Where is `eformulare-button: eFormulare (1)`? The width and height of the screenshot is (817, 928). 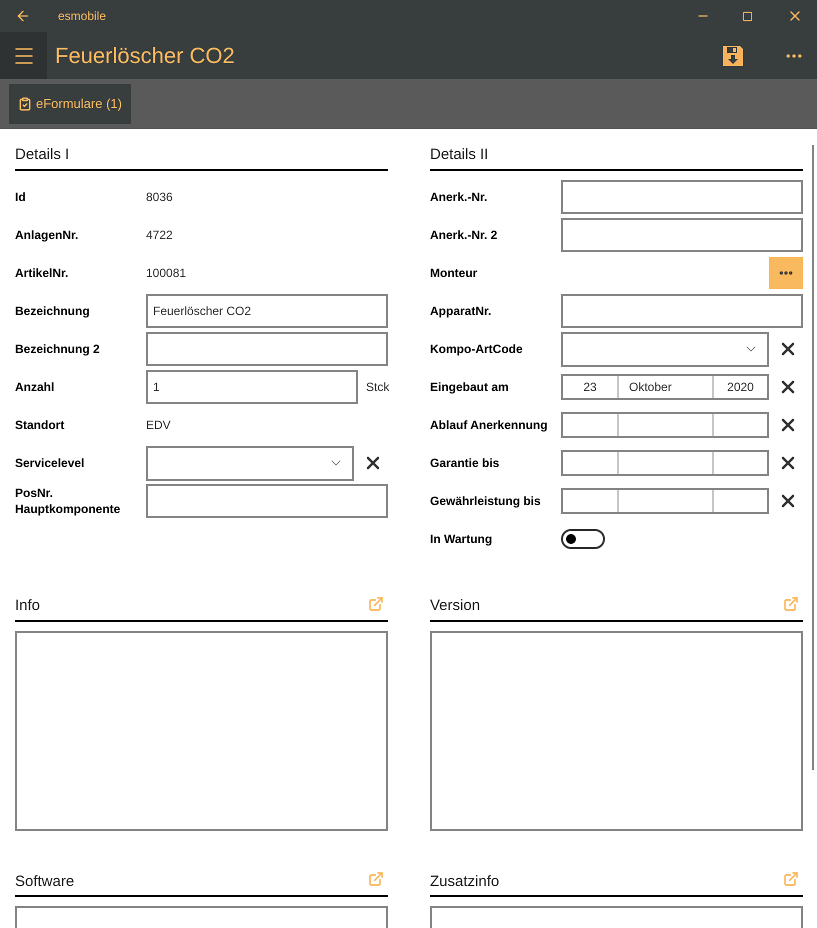 eformulare-button: eFormulare (1) is located at coordinates (70, 104).